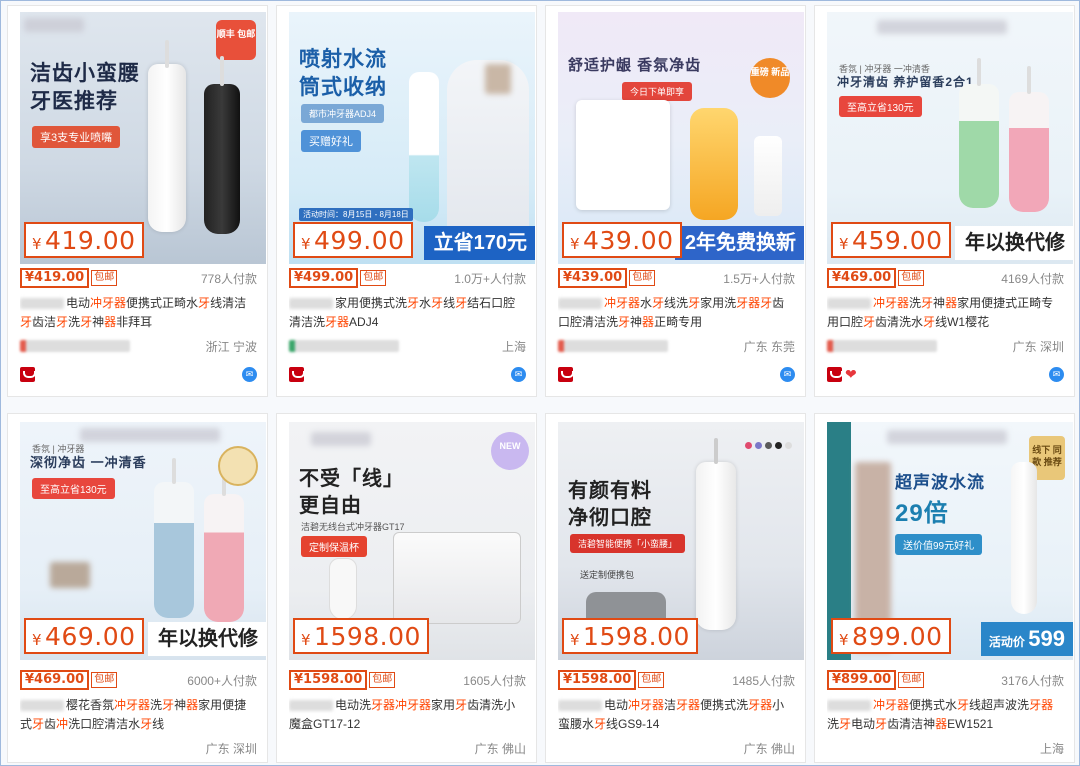  What do you see at coordinates (768, 445) in the screenshot?
I see `color-swatches` at bounding box center [768, 445].